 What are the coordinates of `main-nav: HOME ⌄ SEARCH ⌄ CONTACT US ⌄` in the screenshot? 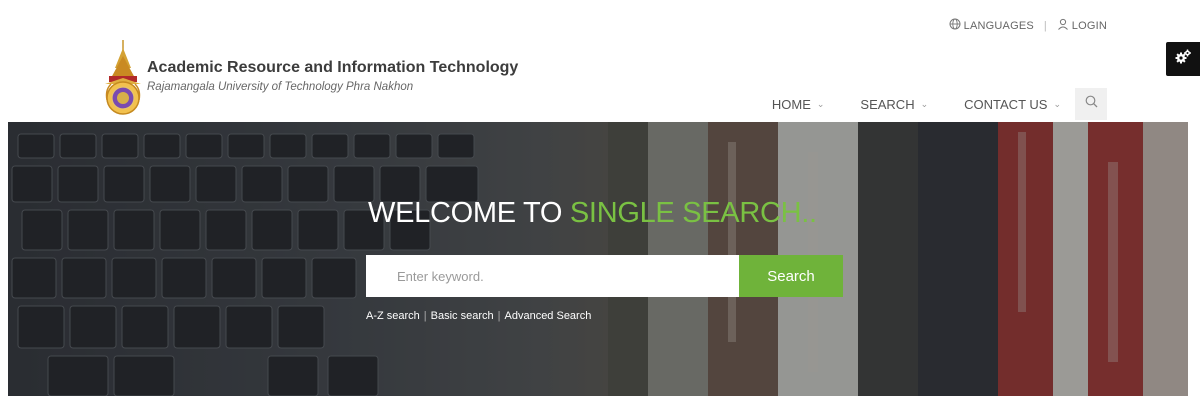 It's located at (939, 104).